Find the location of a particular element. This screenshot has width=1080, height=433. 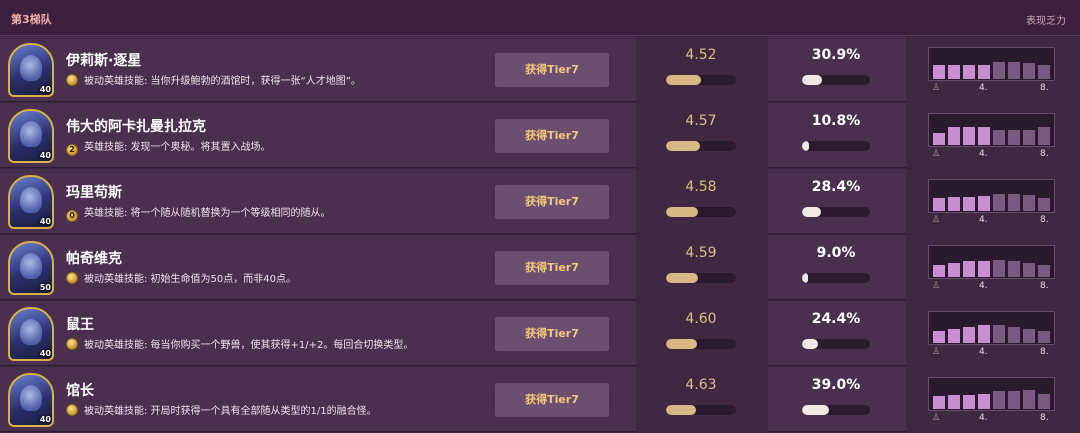

hero-portrait: 50 is located at coordinates (31, 268).